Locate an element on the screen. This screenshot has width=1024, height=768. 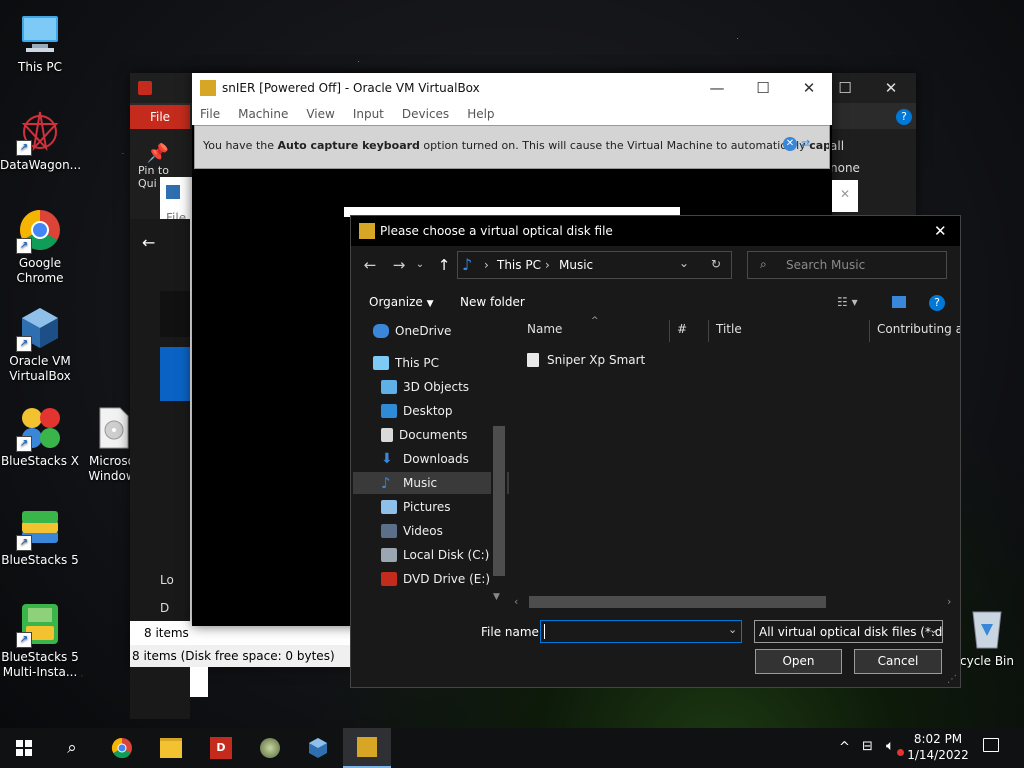
chevron-down-icon: ⌄ is located at coordinates (732, 629).